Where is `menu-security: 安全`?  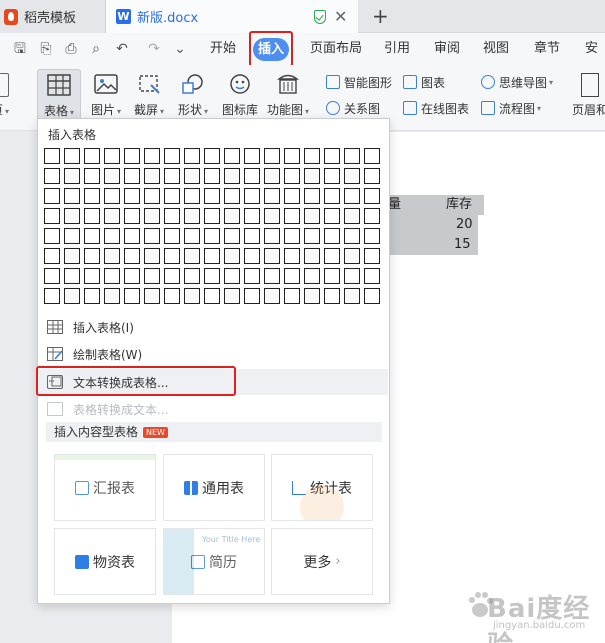
menu-security: 安全 is located at coordinates (595, 60).